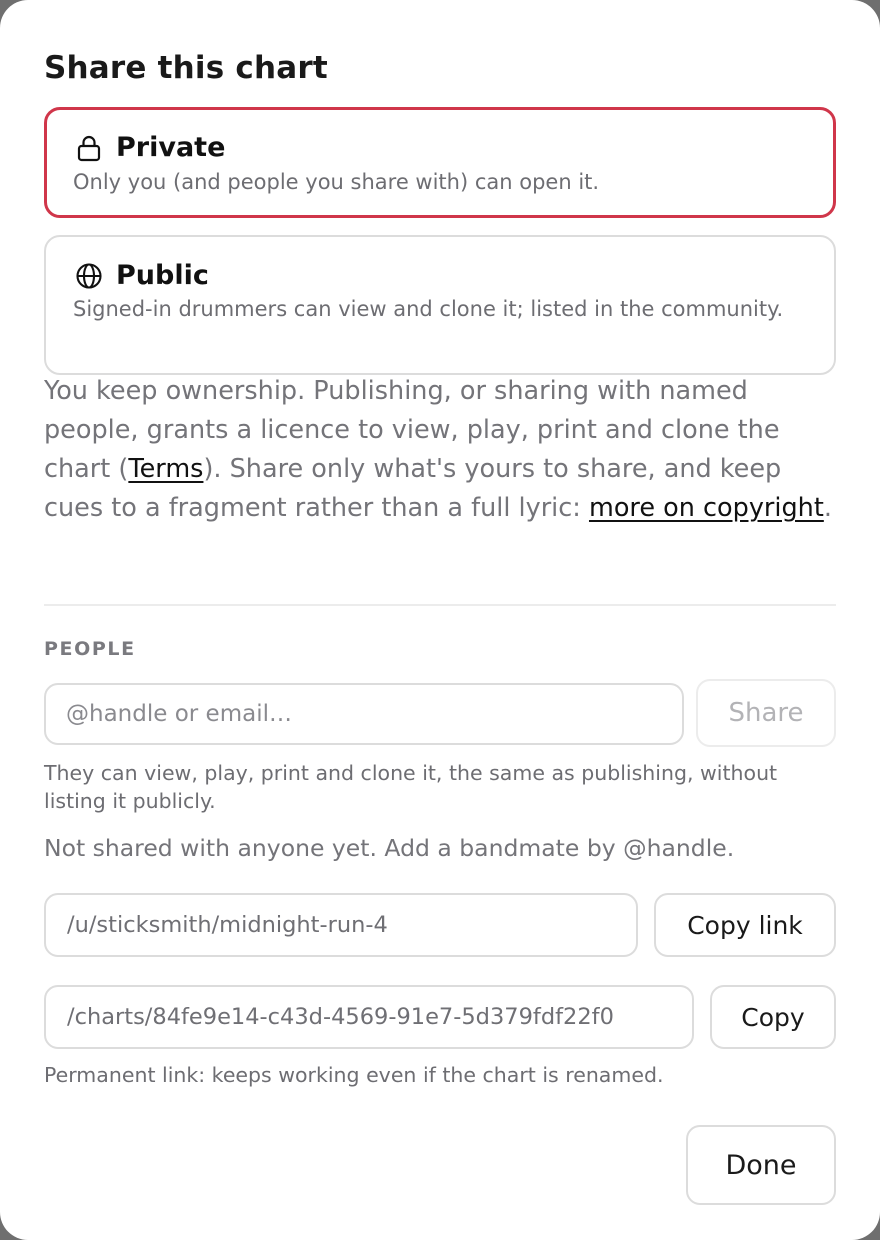  What do you see at coordinates (745, 925) in the screenshot?
I see `copy-link-button: Copy link` at bounding box center [745, 925].